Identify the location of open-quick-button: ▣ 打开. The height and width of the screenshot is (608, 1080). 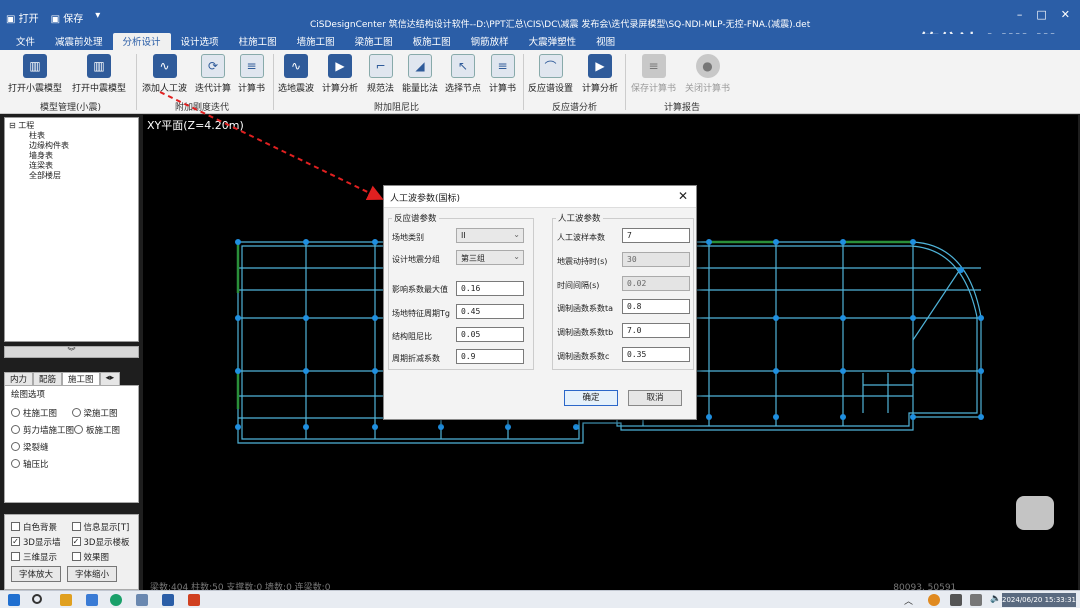
(22, 17).